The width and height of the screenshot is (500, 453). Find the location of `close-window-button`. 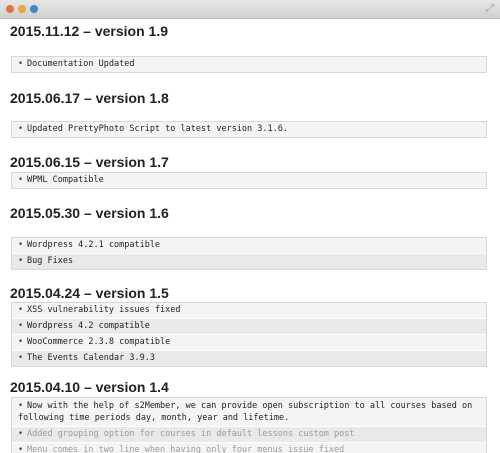

close-window-button is located at coordinates (10, 9).